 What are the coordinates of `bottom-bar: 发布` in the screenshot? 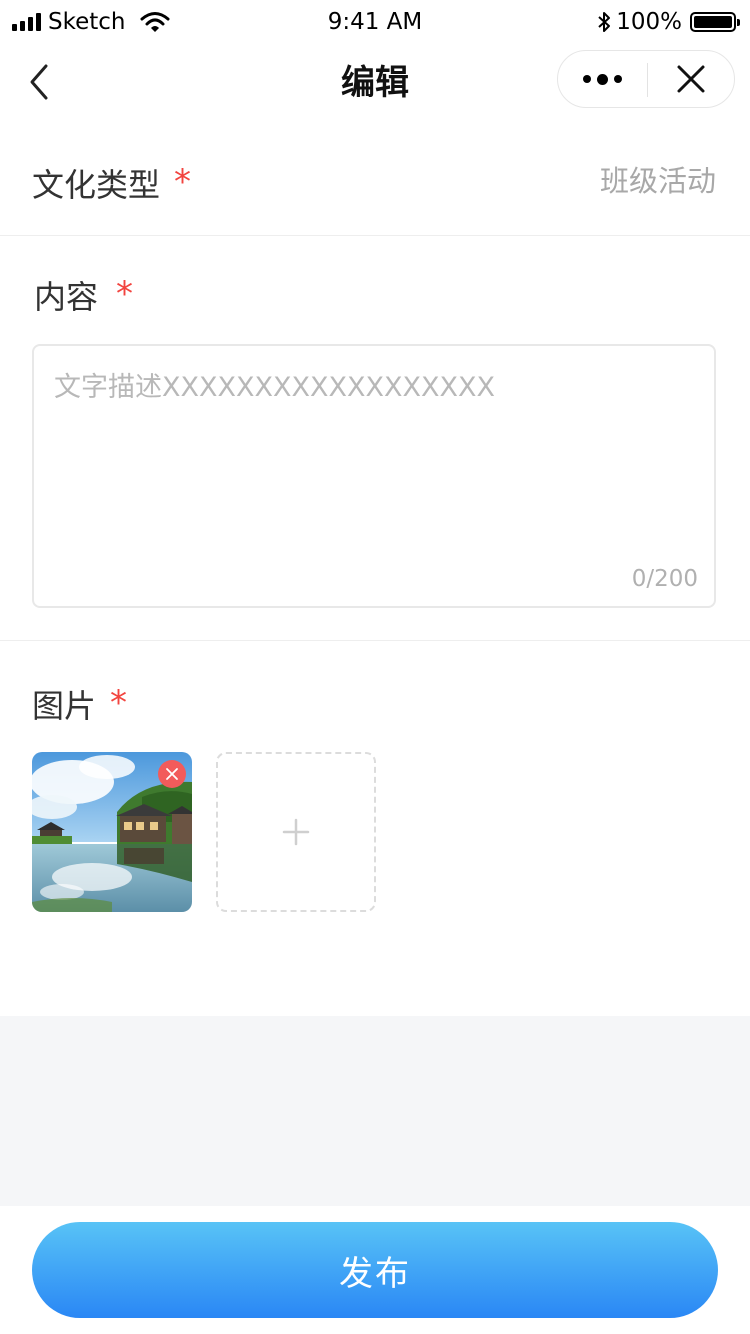 It's located at (375, 1270).